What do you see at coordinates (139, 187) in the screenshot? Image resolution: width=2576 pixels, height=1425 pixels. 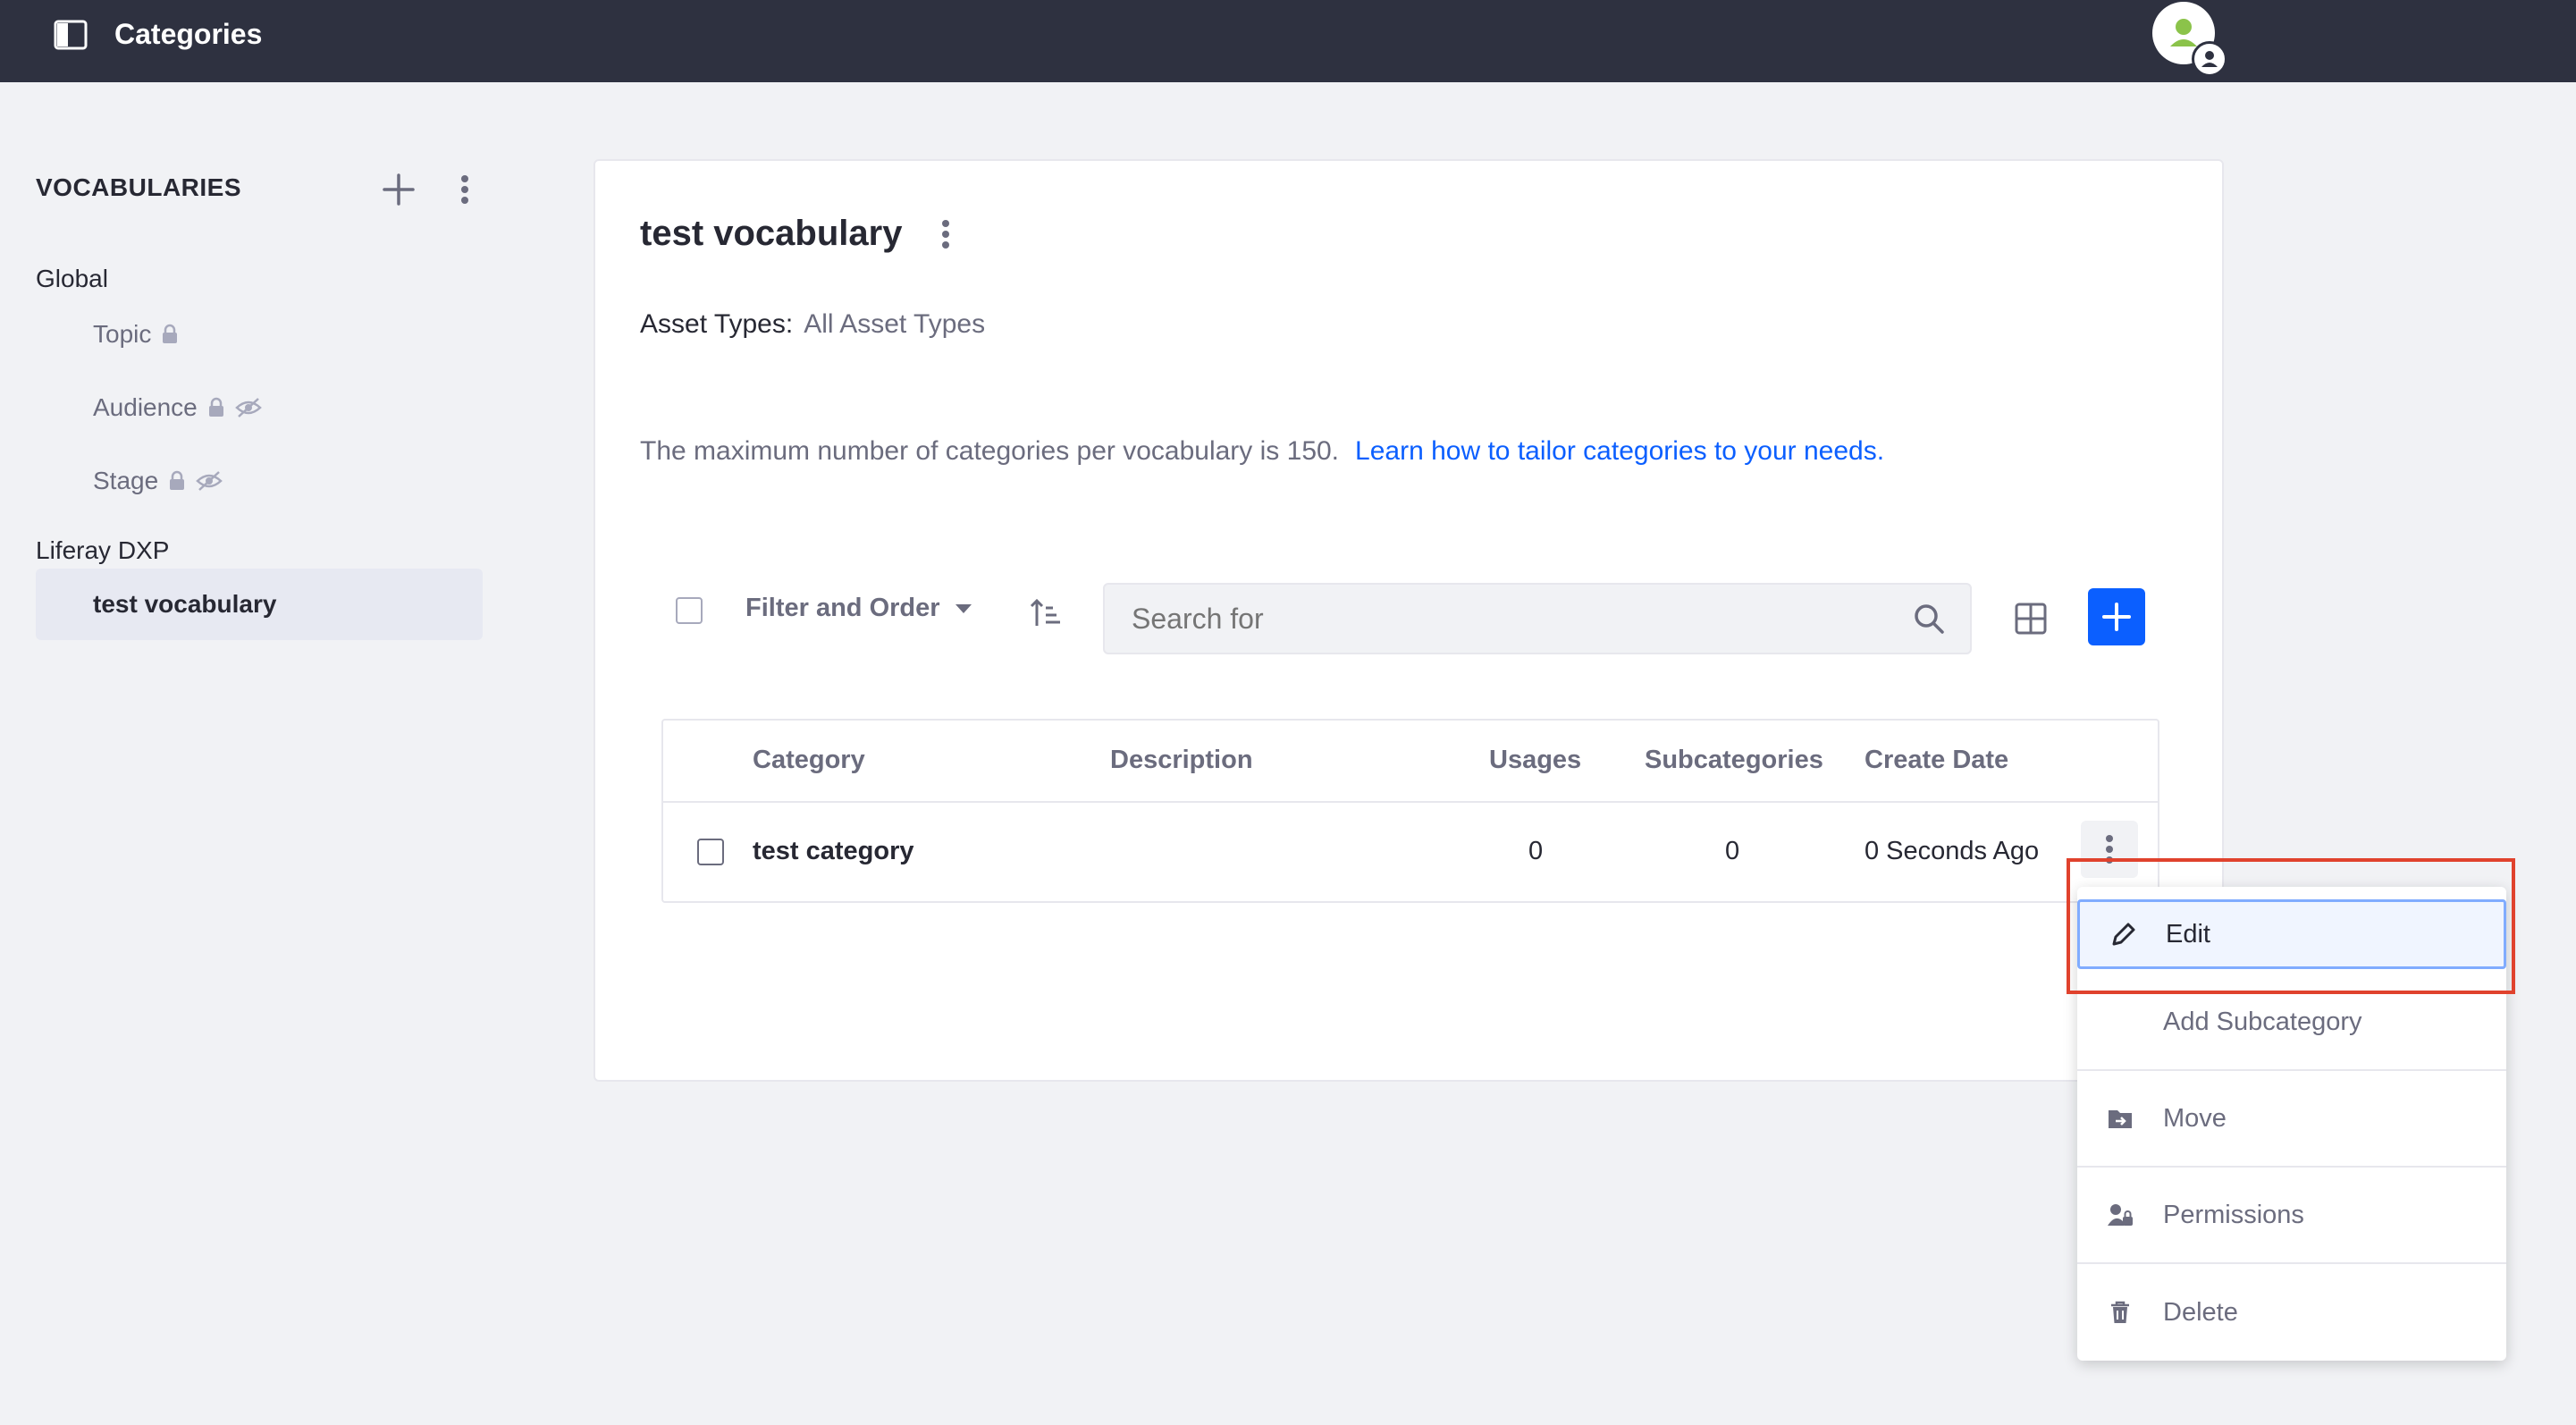 I see `vocabularies-heading: VOCABULARIES` at bounding box center [139, 187].